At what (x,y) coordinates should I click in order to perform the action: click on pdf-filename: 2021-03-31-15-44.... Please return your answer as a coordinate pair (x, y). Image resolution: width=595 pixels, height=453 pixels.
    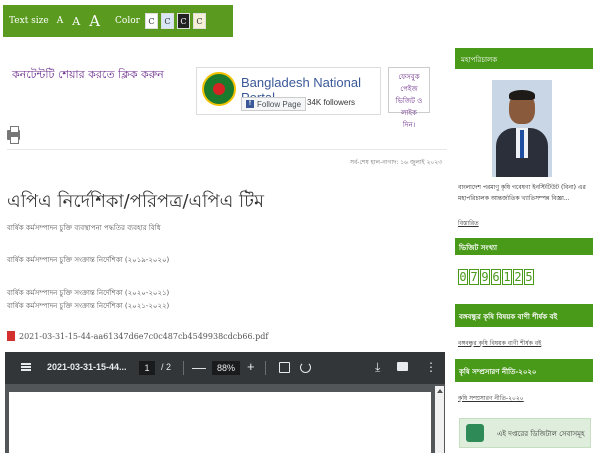
    Looking at the image, I should click on (87, 367).